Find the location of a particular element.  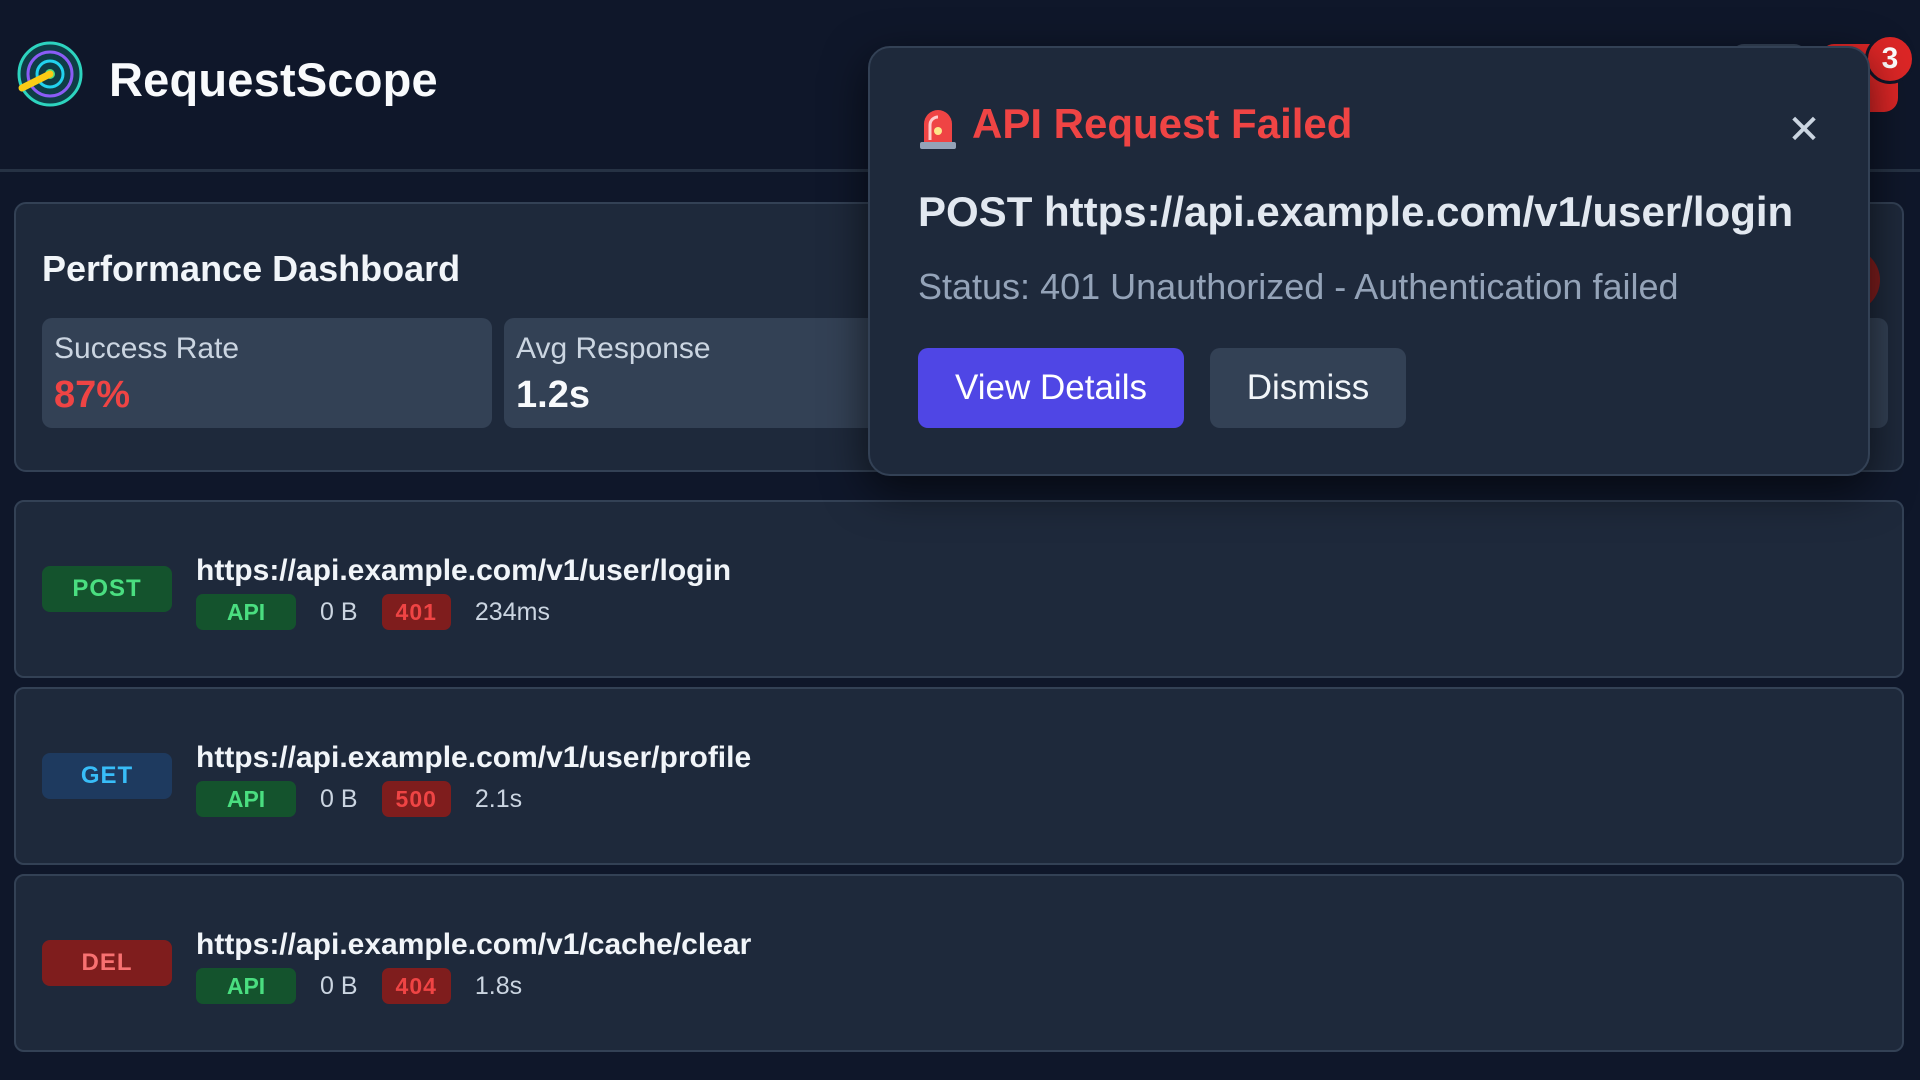

app-title: RequestScope is located at coordinates (273, 79).